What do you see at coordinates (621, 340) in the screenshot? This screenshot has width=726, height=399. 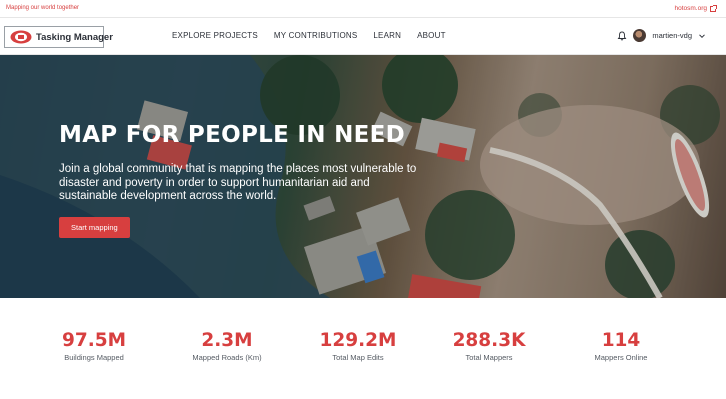 I see `stat-value: 114` at bounding box center [621, 340].